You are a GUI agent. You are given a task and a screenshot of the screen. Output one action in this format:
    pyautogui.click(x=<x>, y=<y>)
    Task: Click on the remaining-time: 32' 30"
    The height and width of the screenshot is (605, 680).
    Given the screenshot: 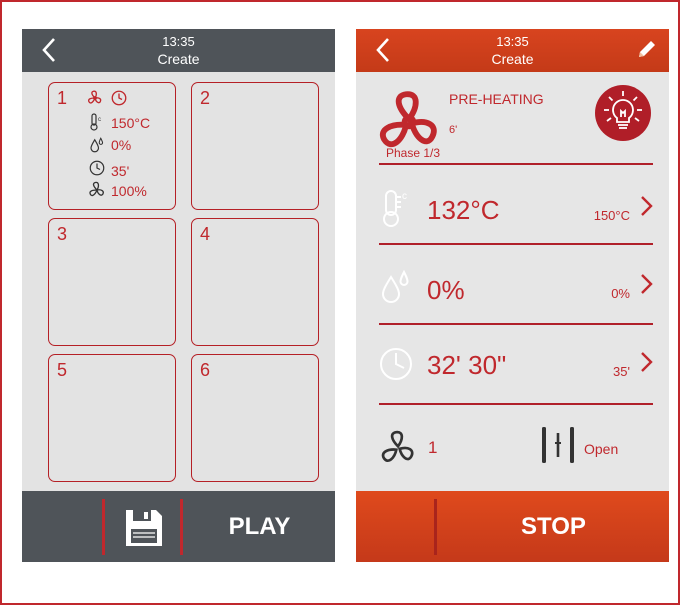 What is the action you would take?
    pyautogui.click(x=467, y=365)
    